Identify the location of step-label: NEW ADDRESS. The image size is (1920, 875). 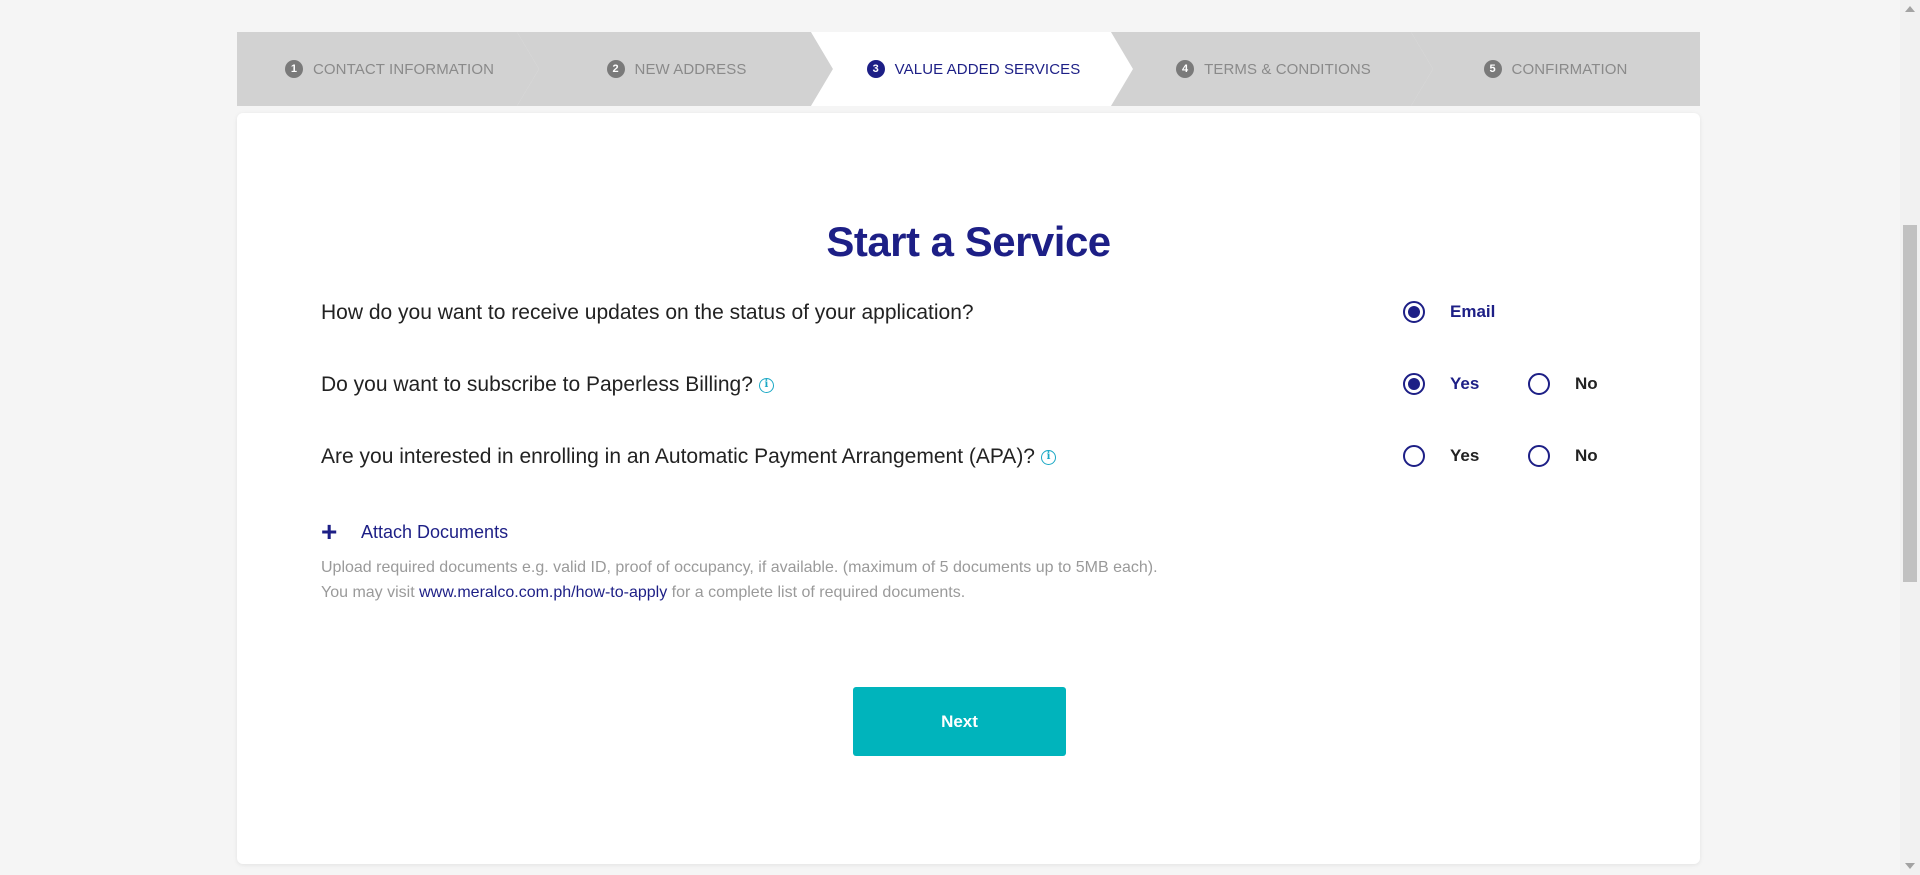
(690, 69).